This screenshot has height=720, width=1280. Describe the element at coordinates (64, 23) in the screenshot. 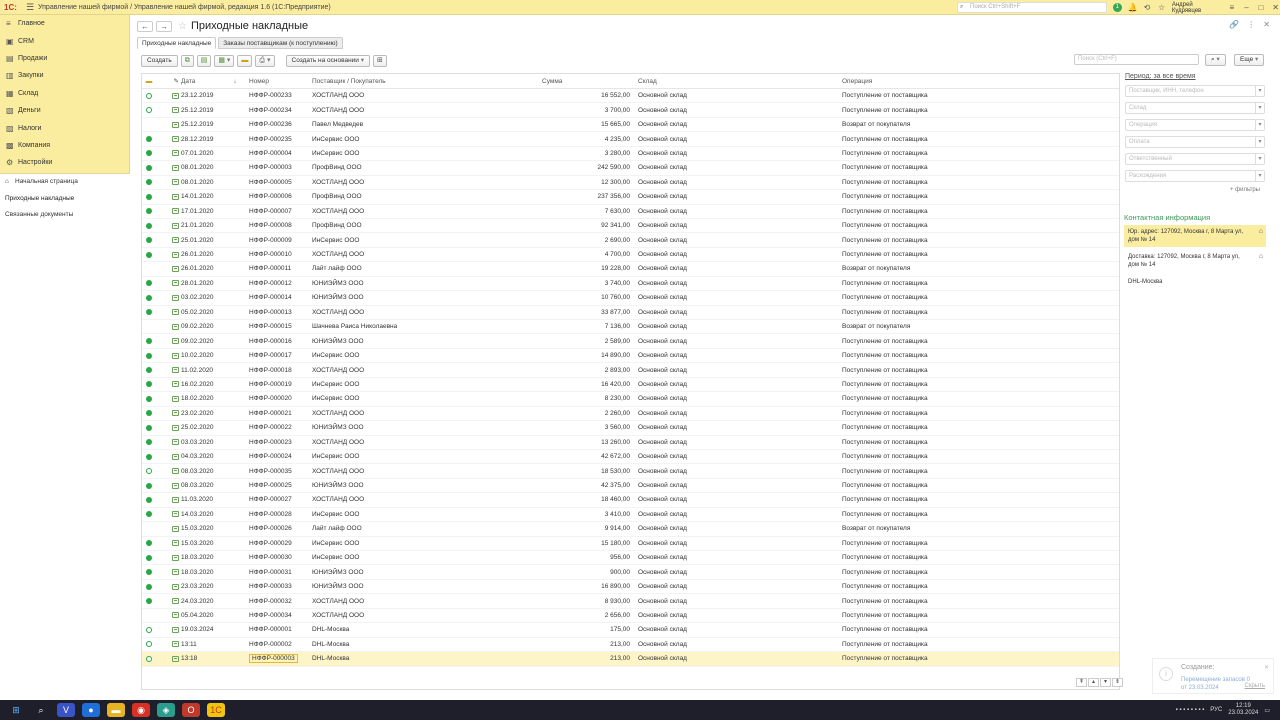

I see `sidebar-item-0: ≡ Главное` at that location.